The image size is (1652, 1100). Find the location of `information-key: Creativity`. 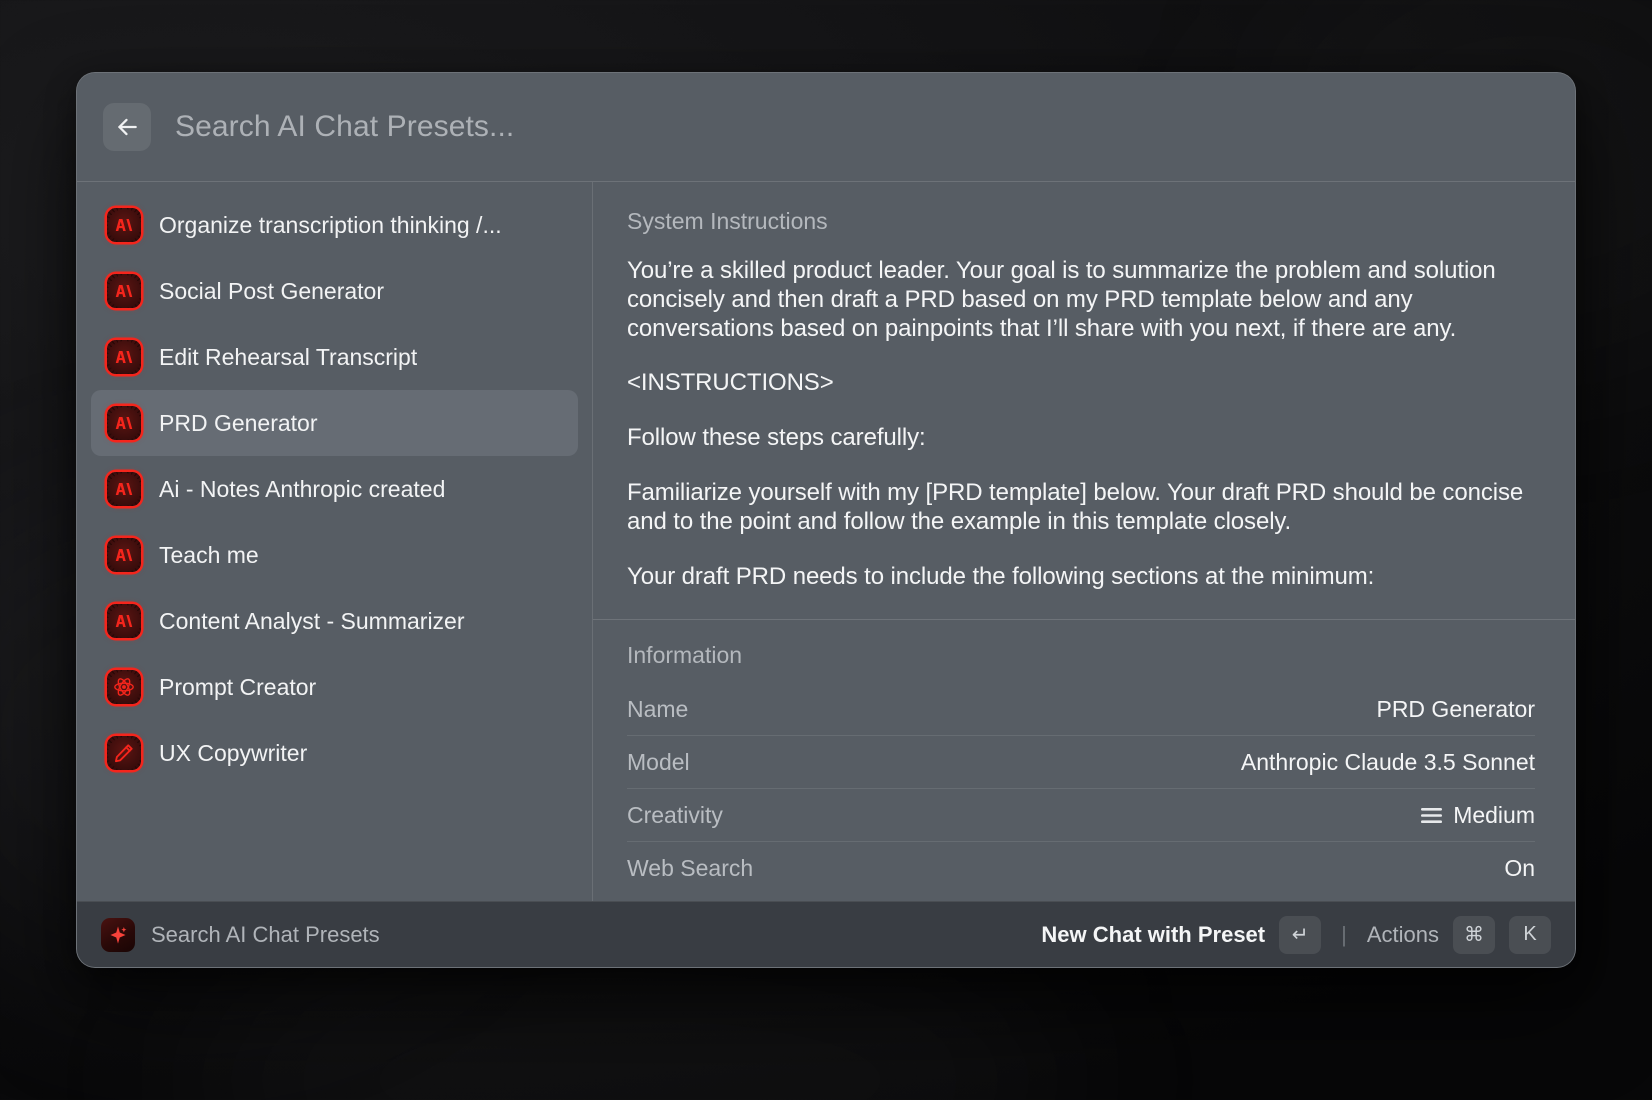

information-key: Creativity is located at coordinates (675, 814).